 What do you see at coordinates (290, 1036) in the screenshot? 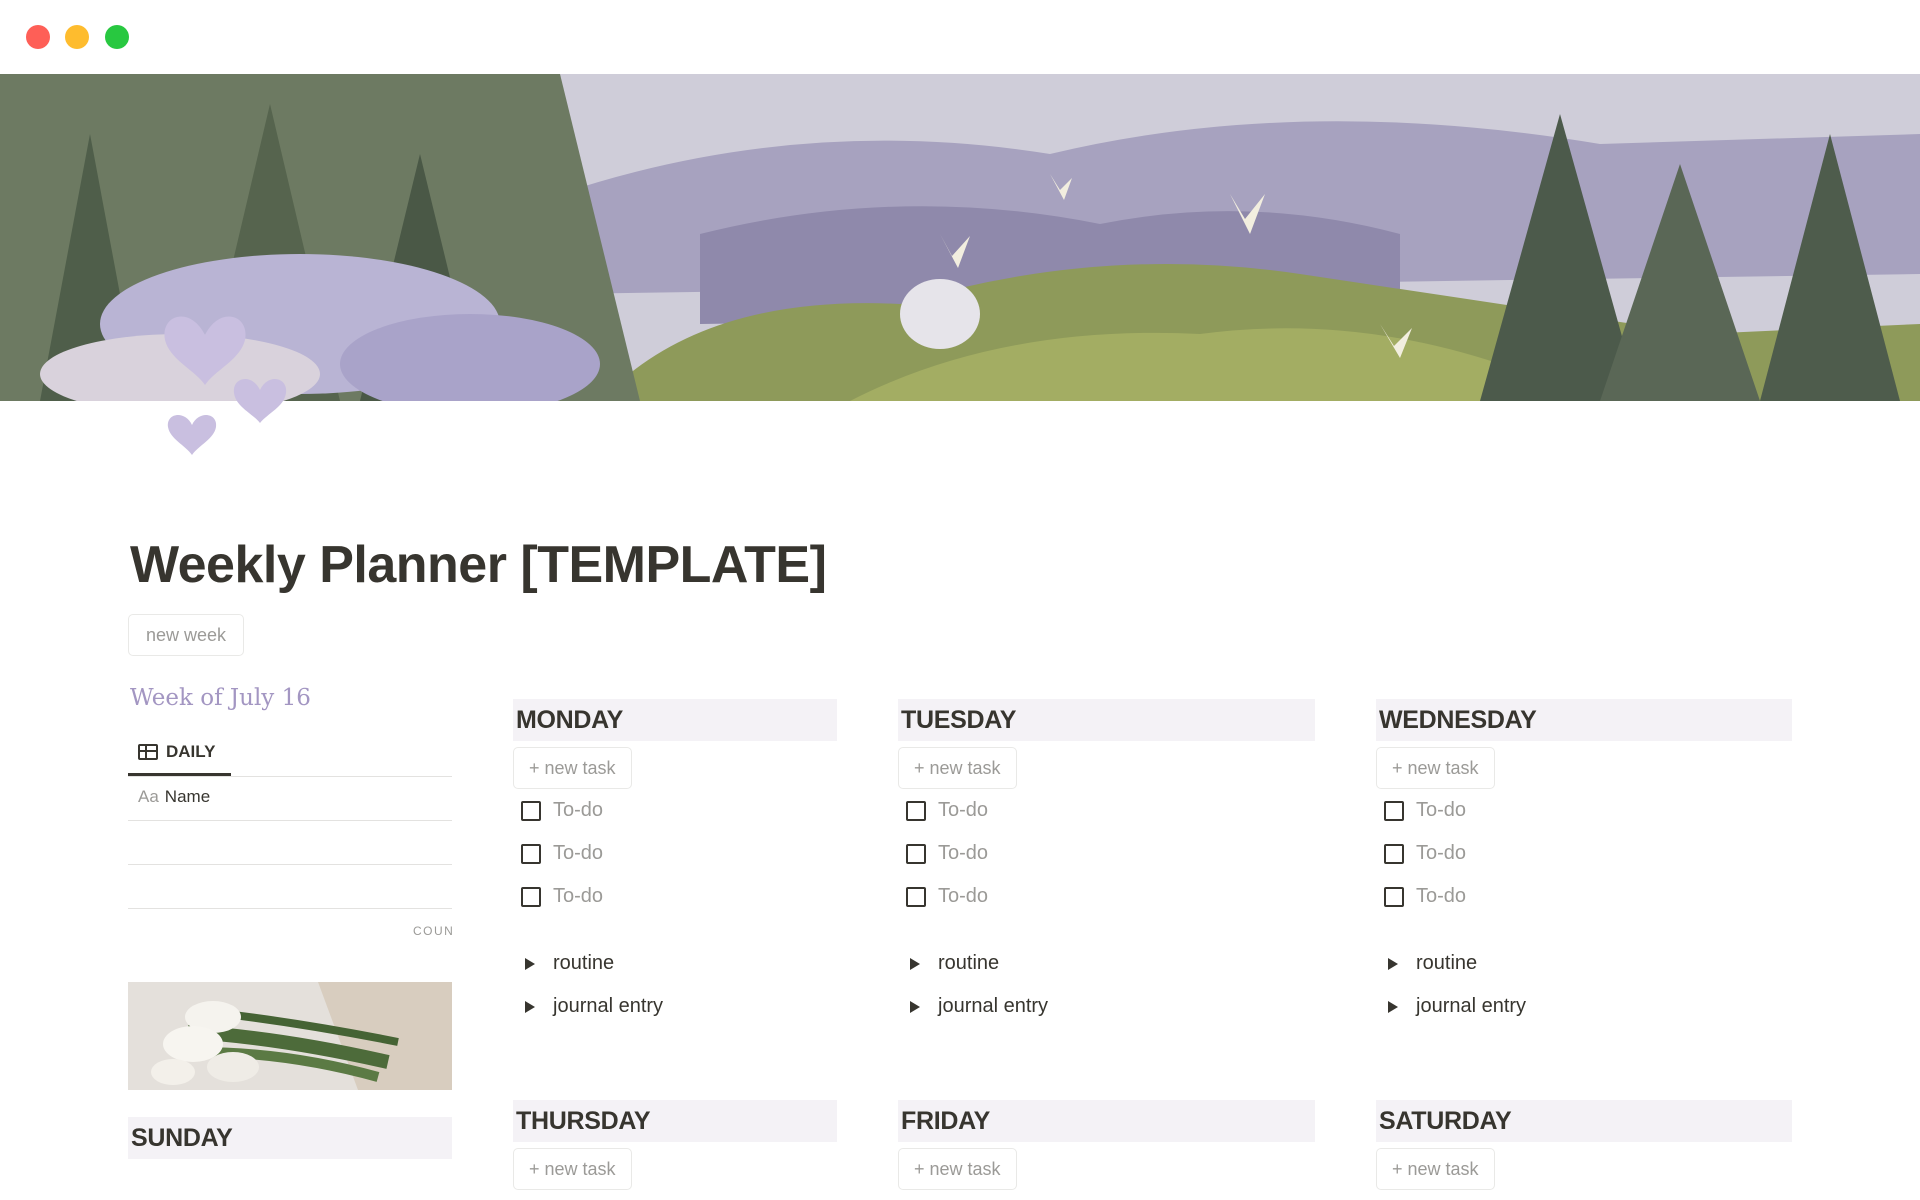
I see `tulips-image` at bounding box center [290, 1036].